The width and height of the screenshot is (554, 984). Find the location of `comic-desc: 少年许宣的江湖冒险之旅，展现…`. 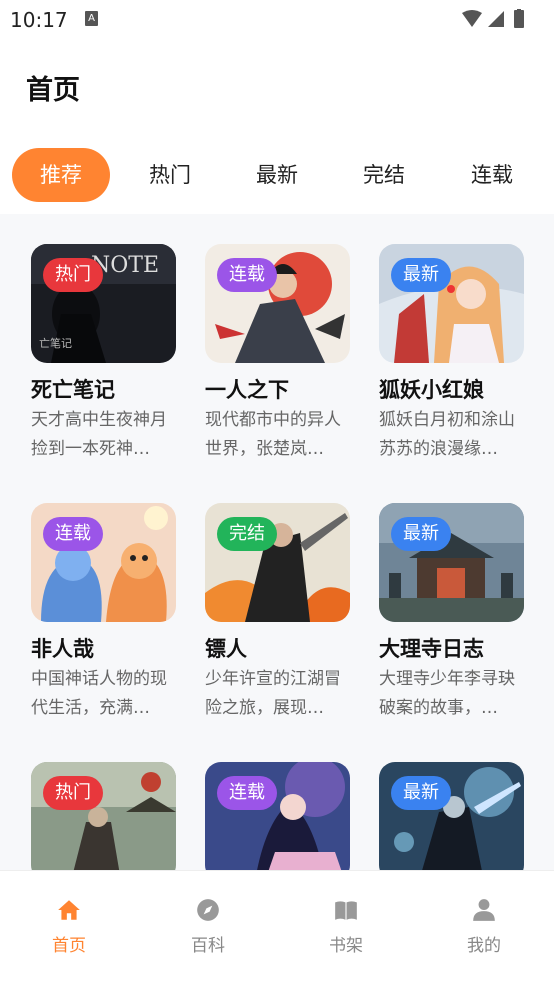

comic-desc: 少年许宣的江湖冒险之旅，展现… is located at coordinates (273, 693).